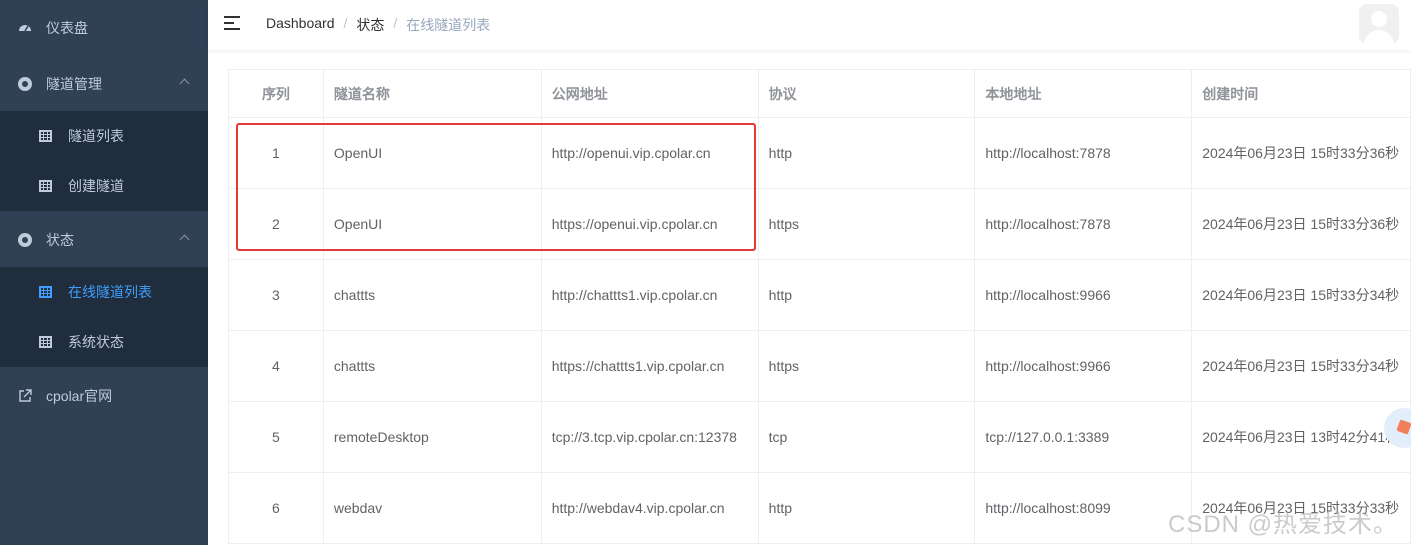  I want to click on cell-public-url: http://openui.vip.cpolar.cn, so click(649, 153).